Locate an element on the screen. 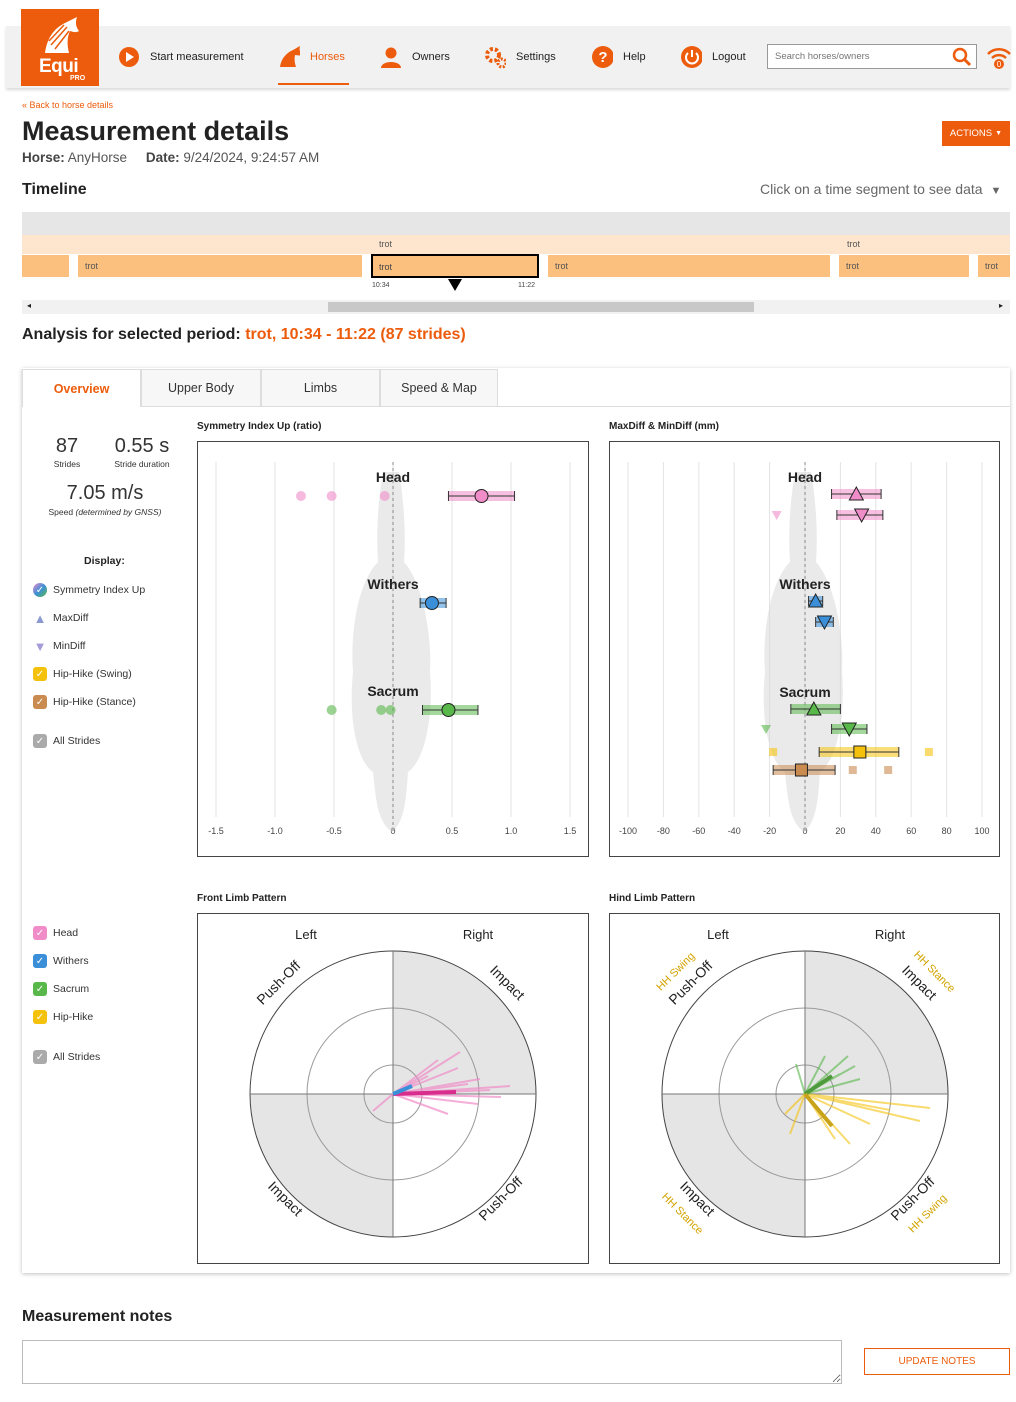 The height and width of the screenshot is (1402, 1016). nav-settings: Settings is located at coordinates (520, 57).